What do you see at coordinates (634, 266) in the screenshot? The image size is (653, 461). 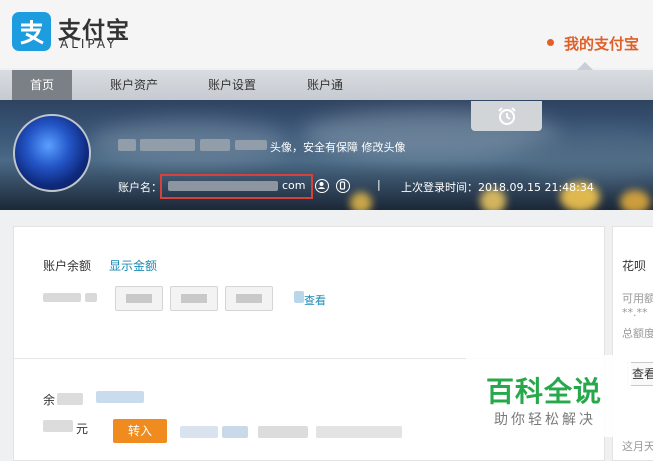 I see `huabei-title: 花呗` at bounding box center [634, 266].